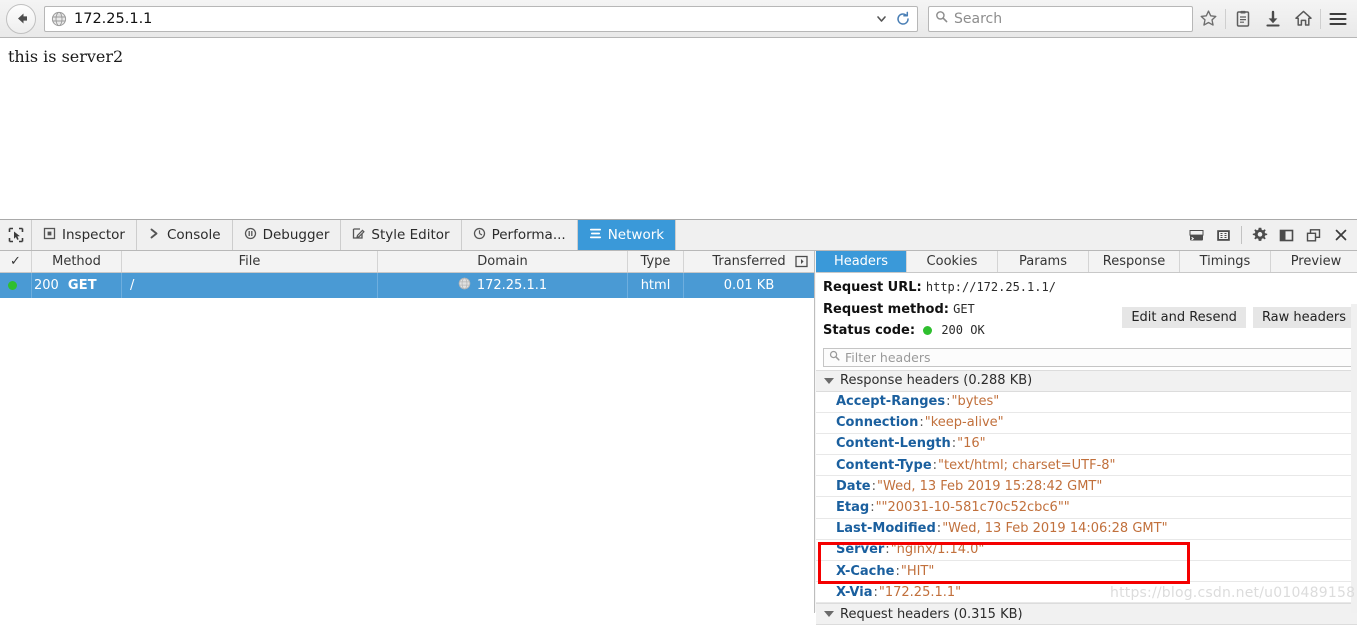 This screenshot has width=1357, height=625. I want to click on header-row: Content-Length: "16", so click(1086, 444).